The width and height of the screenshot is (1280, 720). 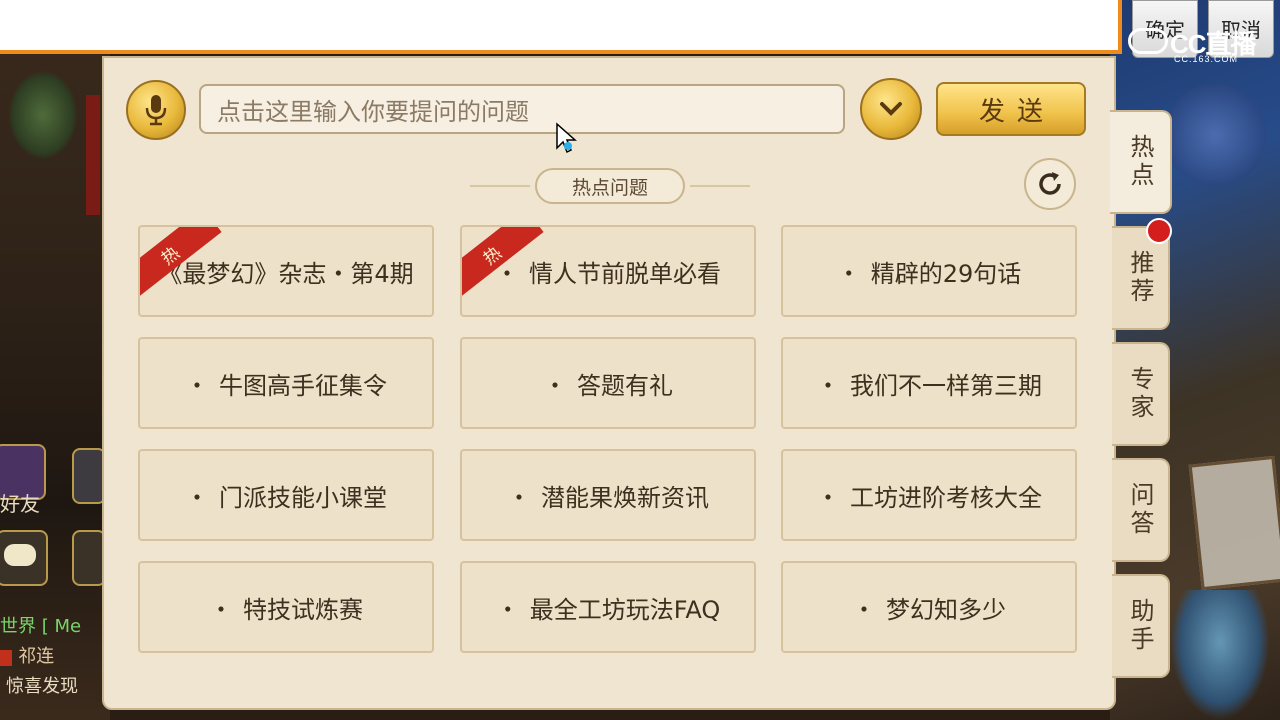 What do you see at coordinates (566, 138) in the screenshot?
I see `mouse-cursor-icon` at bounding box center [566, 138].